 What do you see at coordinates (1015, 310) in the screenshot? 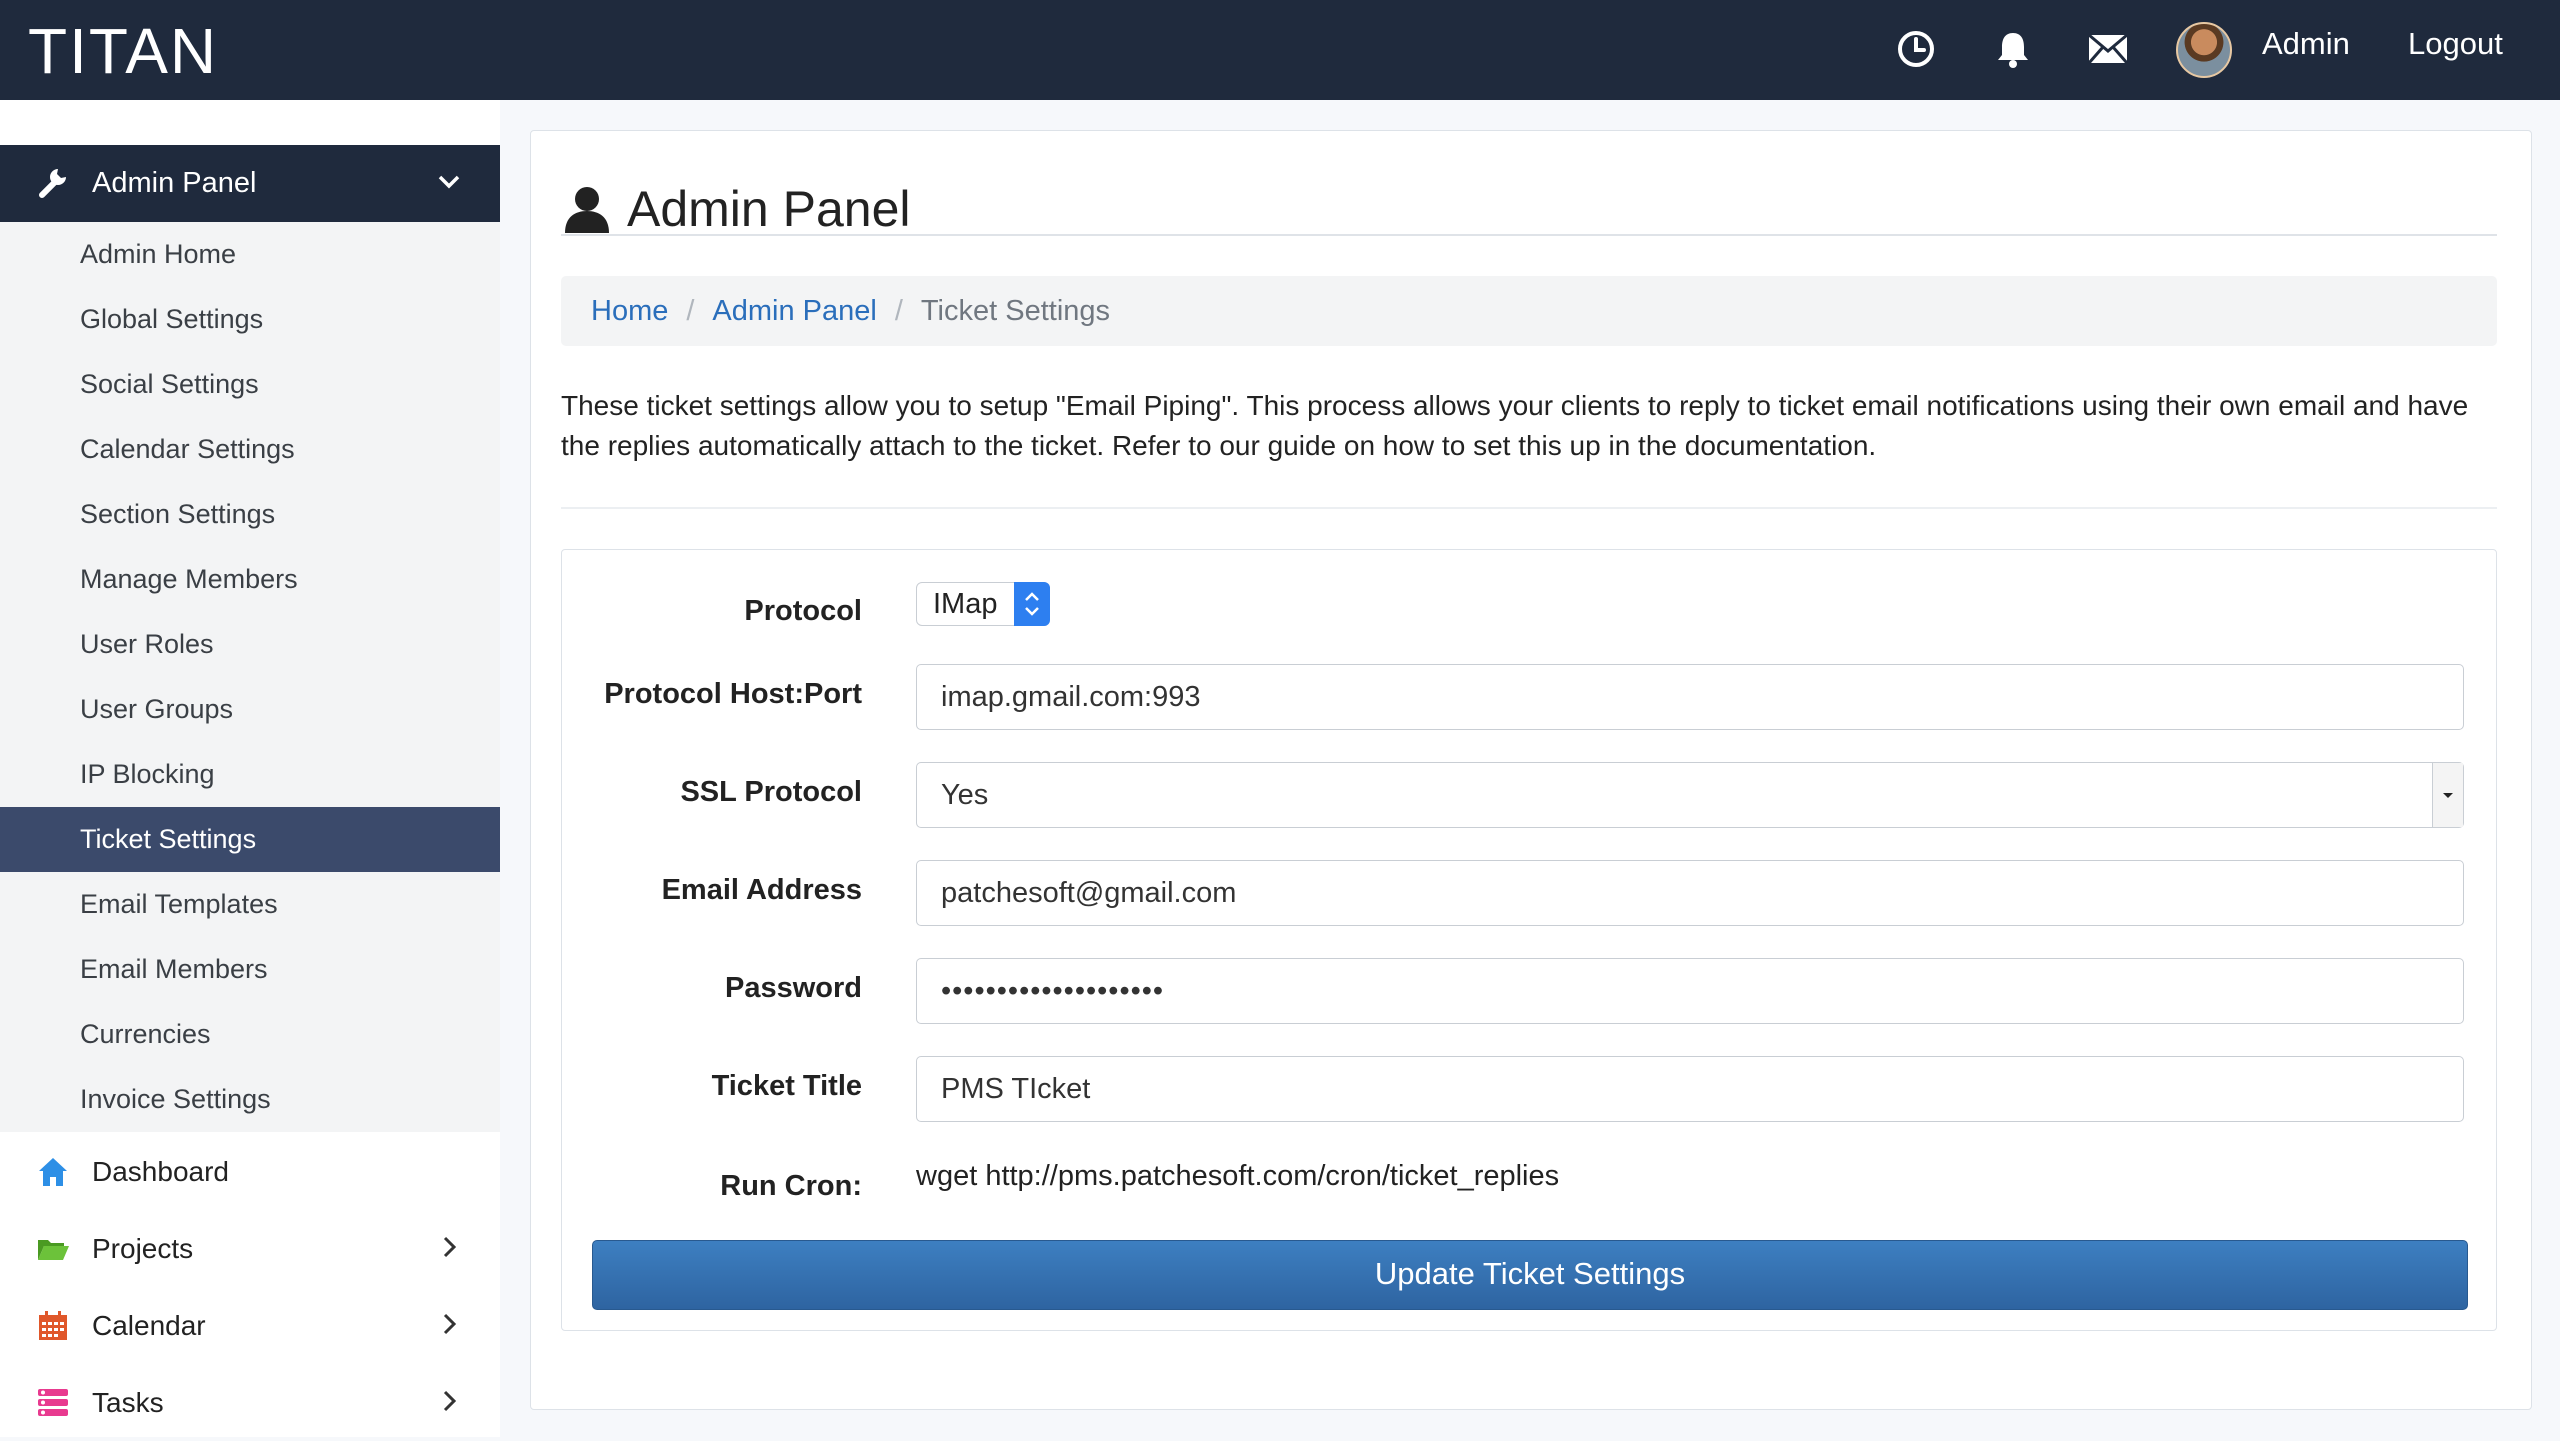
I see `breadcrumb-current: Ticket Settings` at bounding box center [1015, 310].